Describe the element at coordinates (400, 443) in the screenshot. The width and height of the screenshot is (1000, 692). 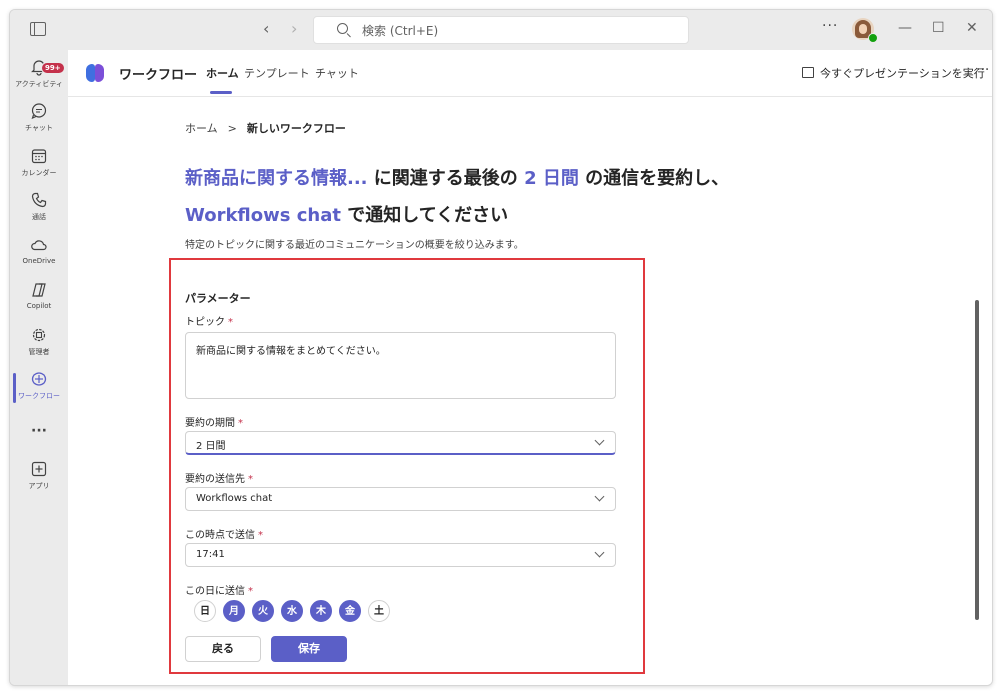
I see `period-select: 2 日間` at that location.